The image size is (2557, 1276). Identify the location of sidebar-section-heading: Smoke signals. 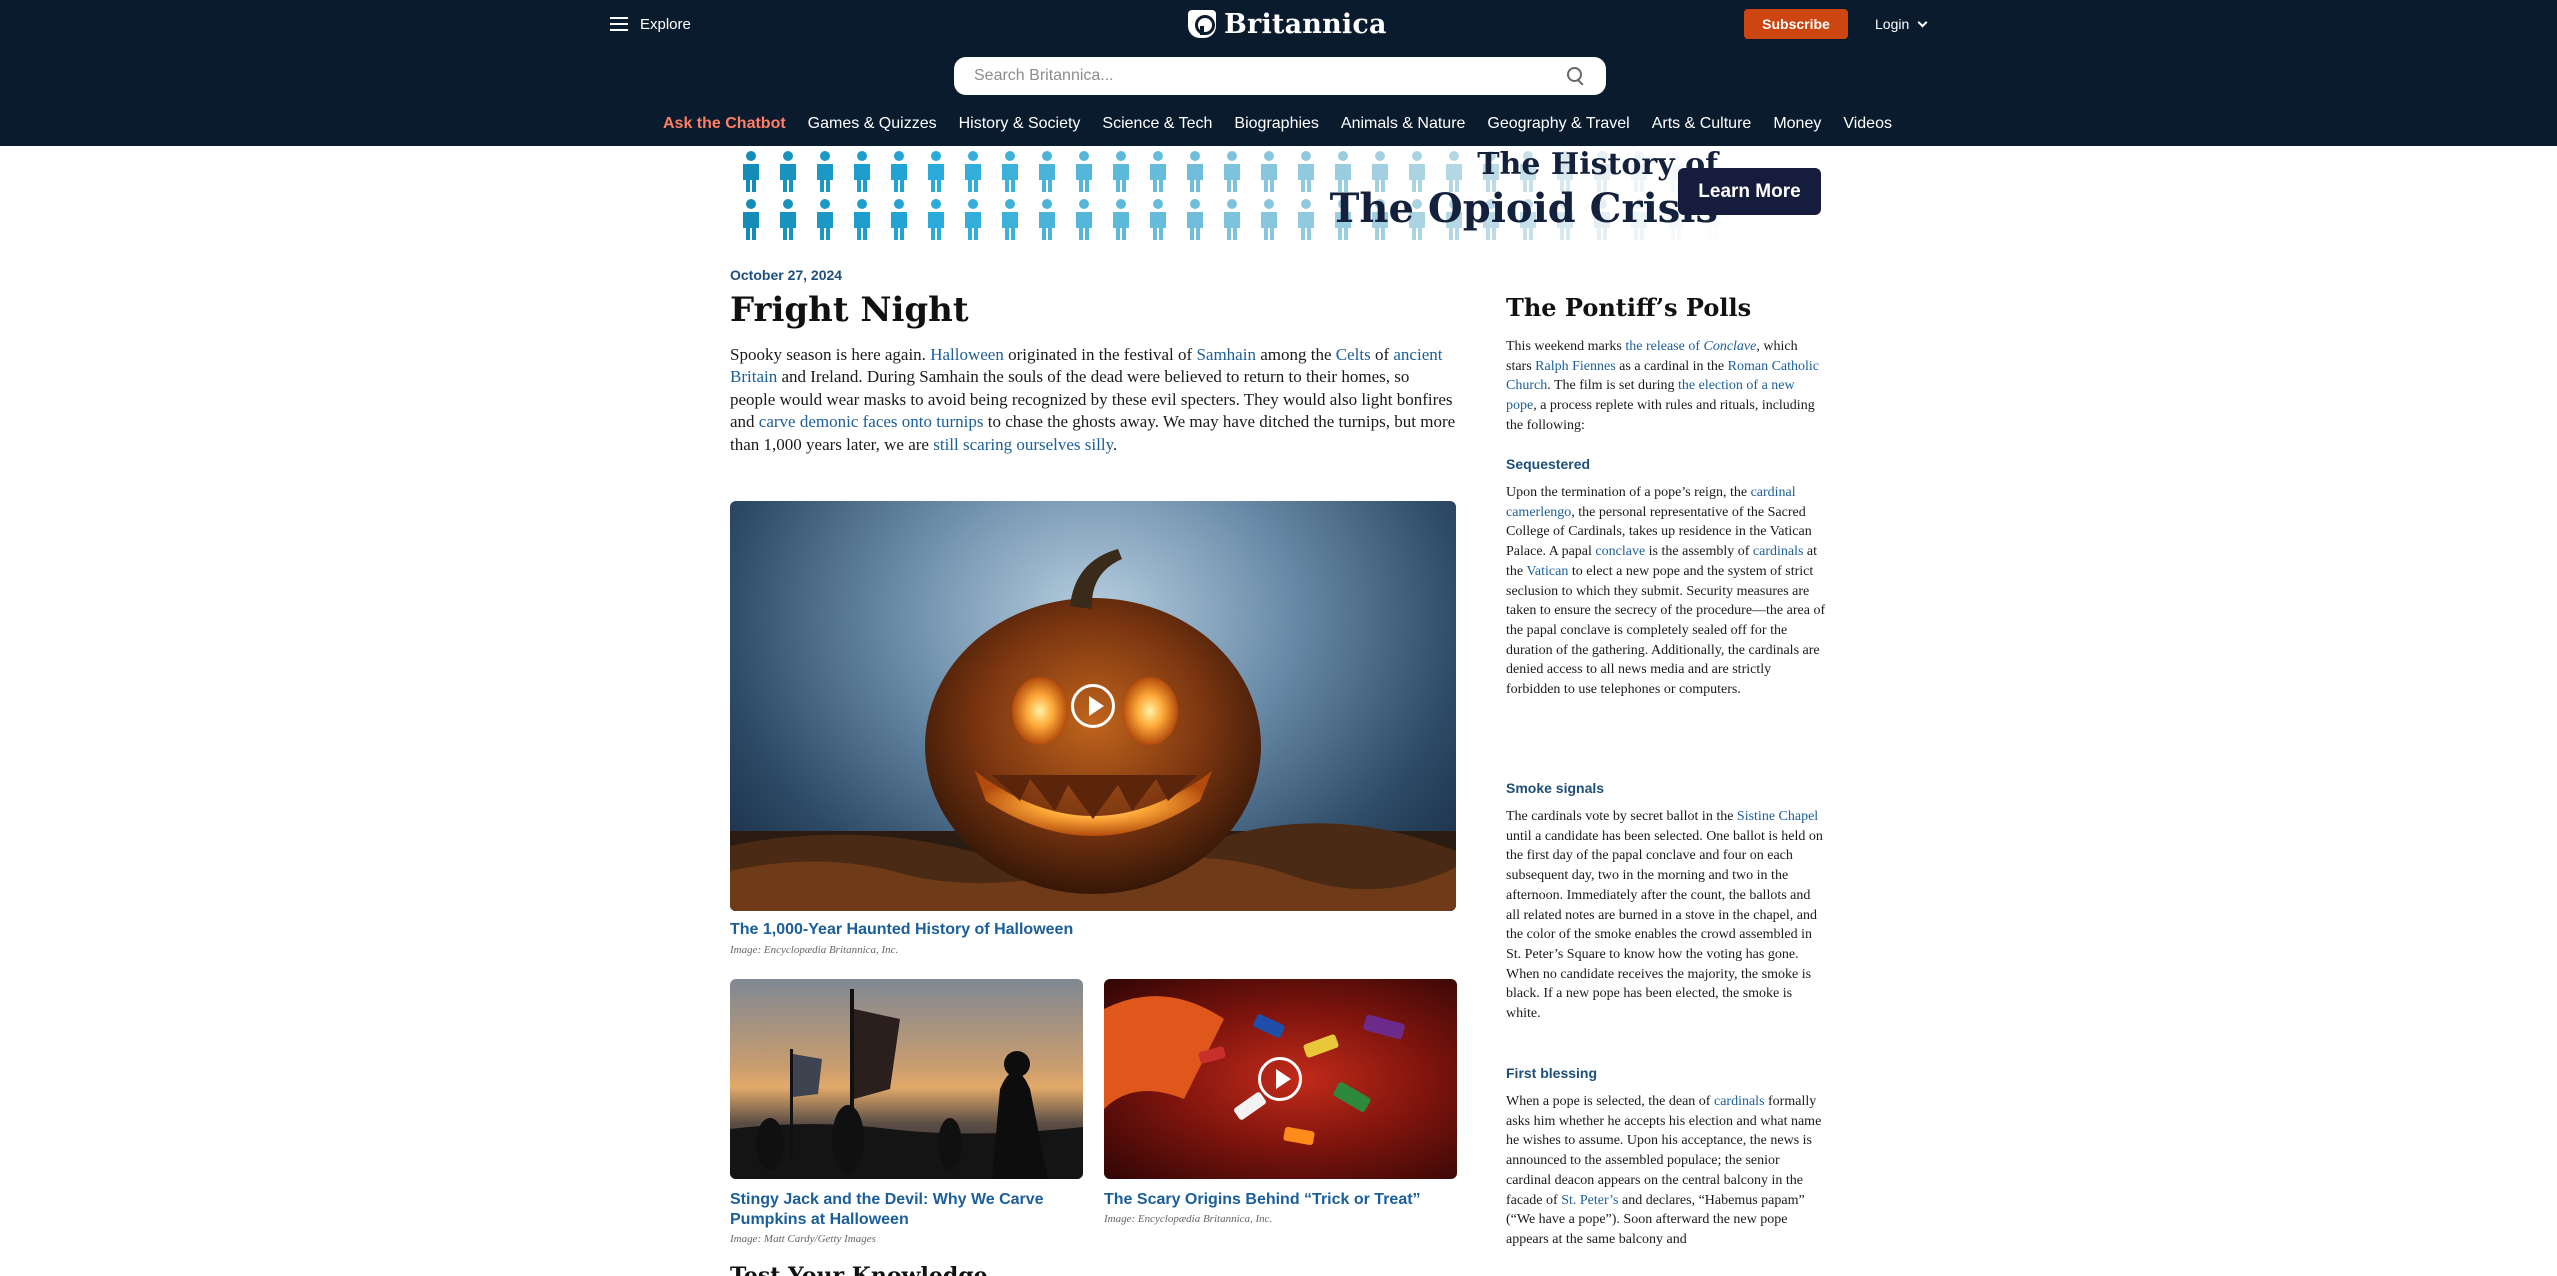
(1555, 788).